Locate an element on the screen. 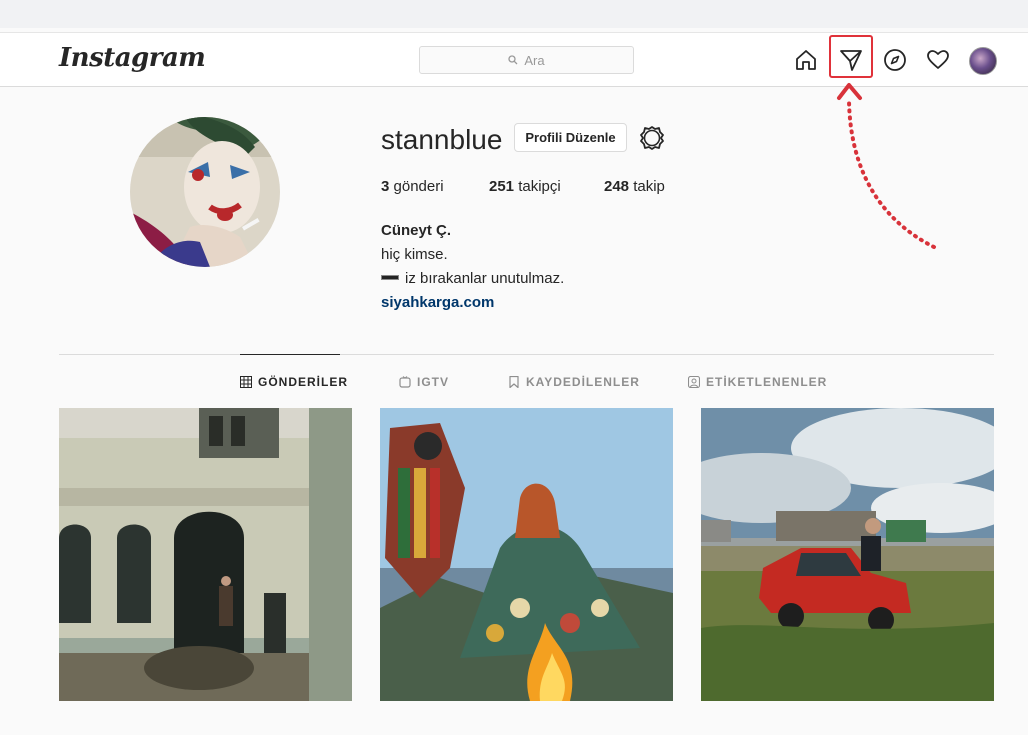 This screenshot has width=1028, height=735. followers-count: 251 is located at coordinates (502, 186).